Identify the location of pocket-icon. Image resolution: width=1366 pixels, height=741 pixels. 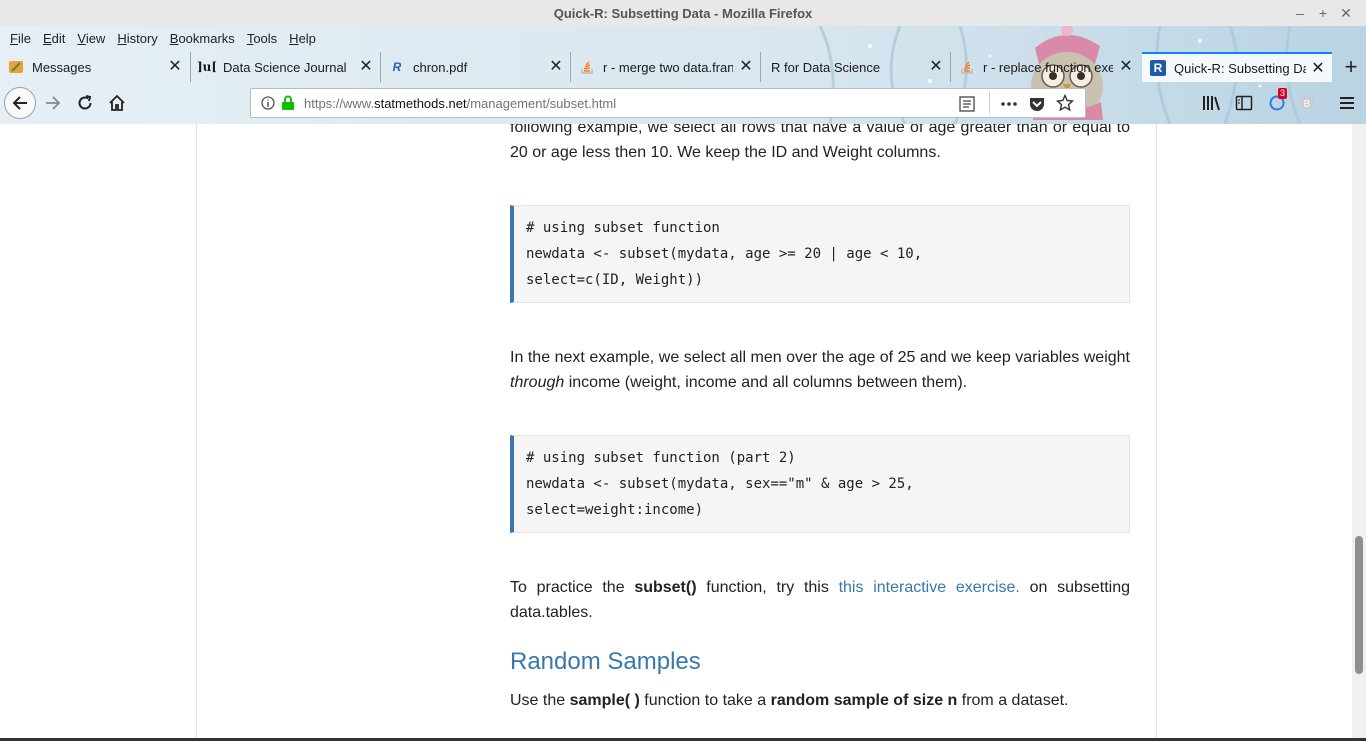
(1037, 106).